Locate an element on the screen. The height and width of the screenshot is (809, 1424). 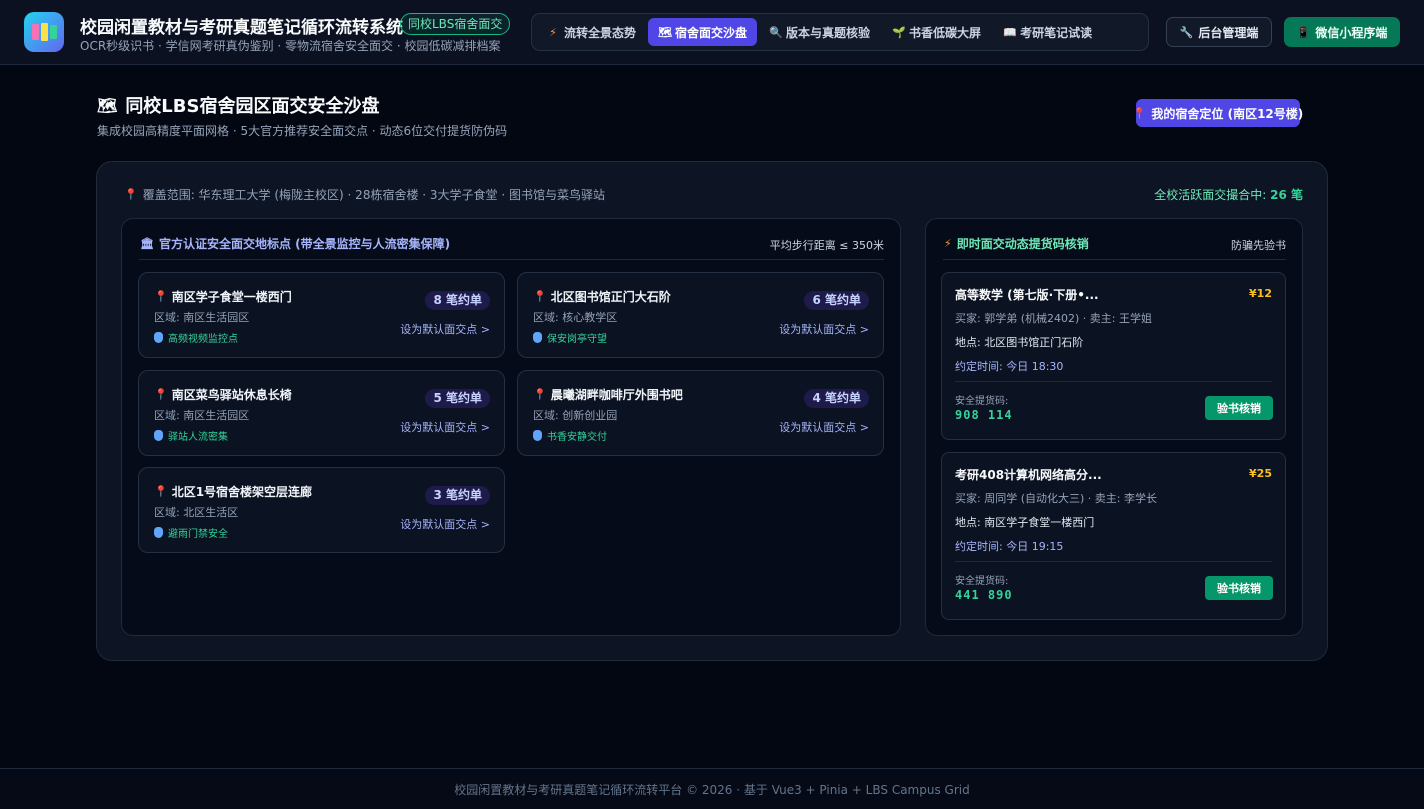
spot-orders-badge: 8 笔约单 is located at coordinates (457, 300).